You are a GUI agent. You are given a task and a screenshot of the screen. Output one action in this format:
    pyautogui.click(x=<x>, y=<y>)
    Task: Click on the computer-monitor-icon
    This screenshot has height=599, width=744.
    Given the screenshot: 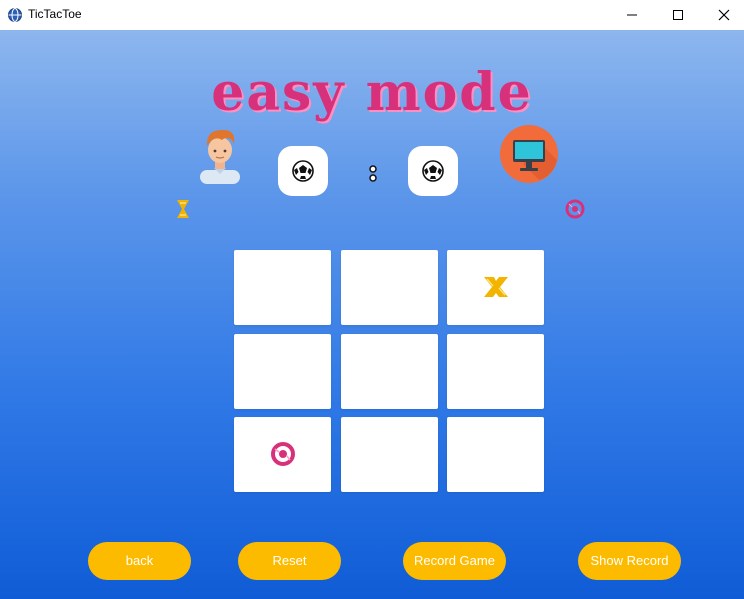 What is the action you would take?
    pyautogui.click(x=529, y=154)
    